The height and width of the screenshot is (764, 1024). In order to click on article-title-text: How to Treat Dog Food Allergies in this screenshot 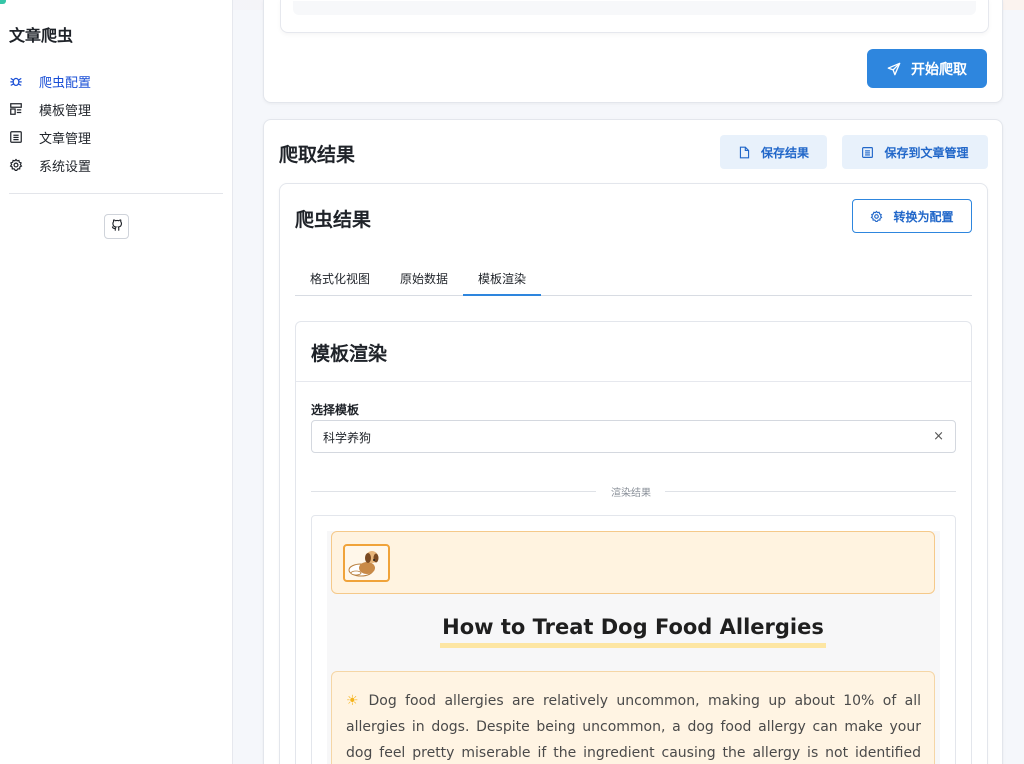, I will do `click(633, 631)`.